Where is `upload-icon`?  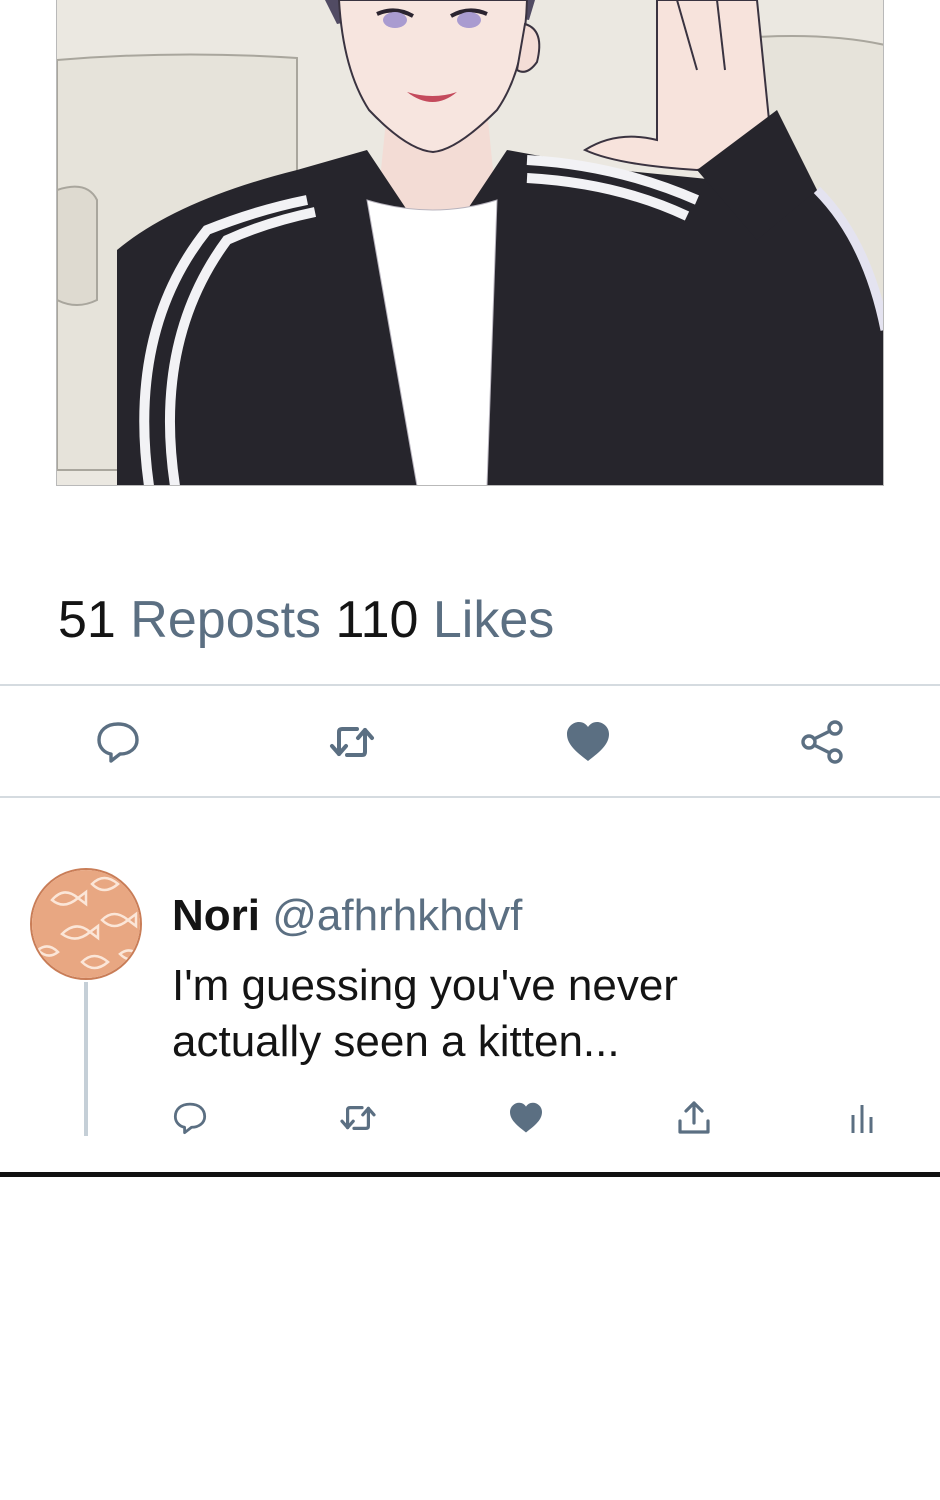 upload-icon is located at coordinates (694, 1117).